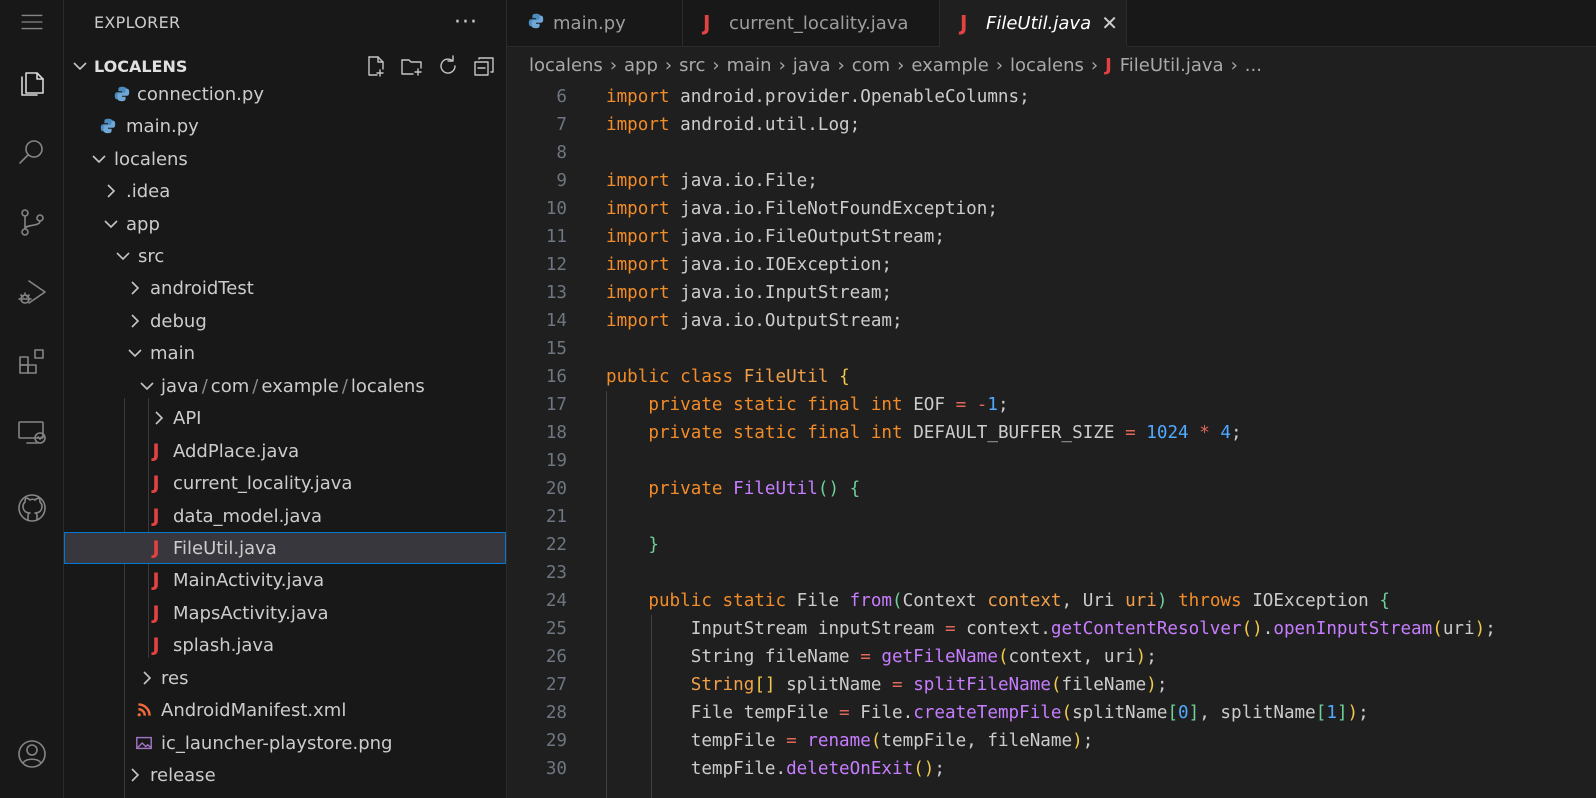 This screenshot has width=1596, height=798. Describe the element at coordinates (236, 451) in the screenshot. I see `tree-item-label: AddPlace.java` at that location.